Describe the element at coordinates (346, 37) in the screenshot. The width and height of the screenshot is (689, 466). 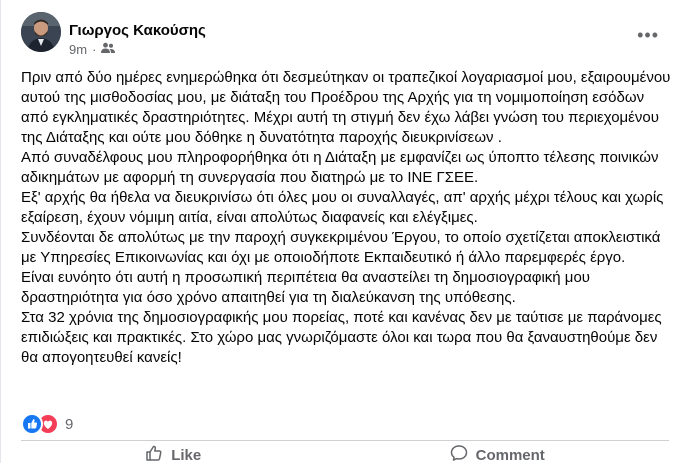
I see `post-header: Γιωργος Κακούσης 9m · •••` at that location.